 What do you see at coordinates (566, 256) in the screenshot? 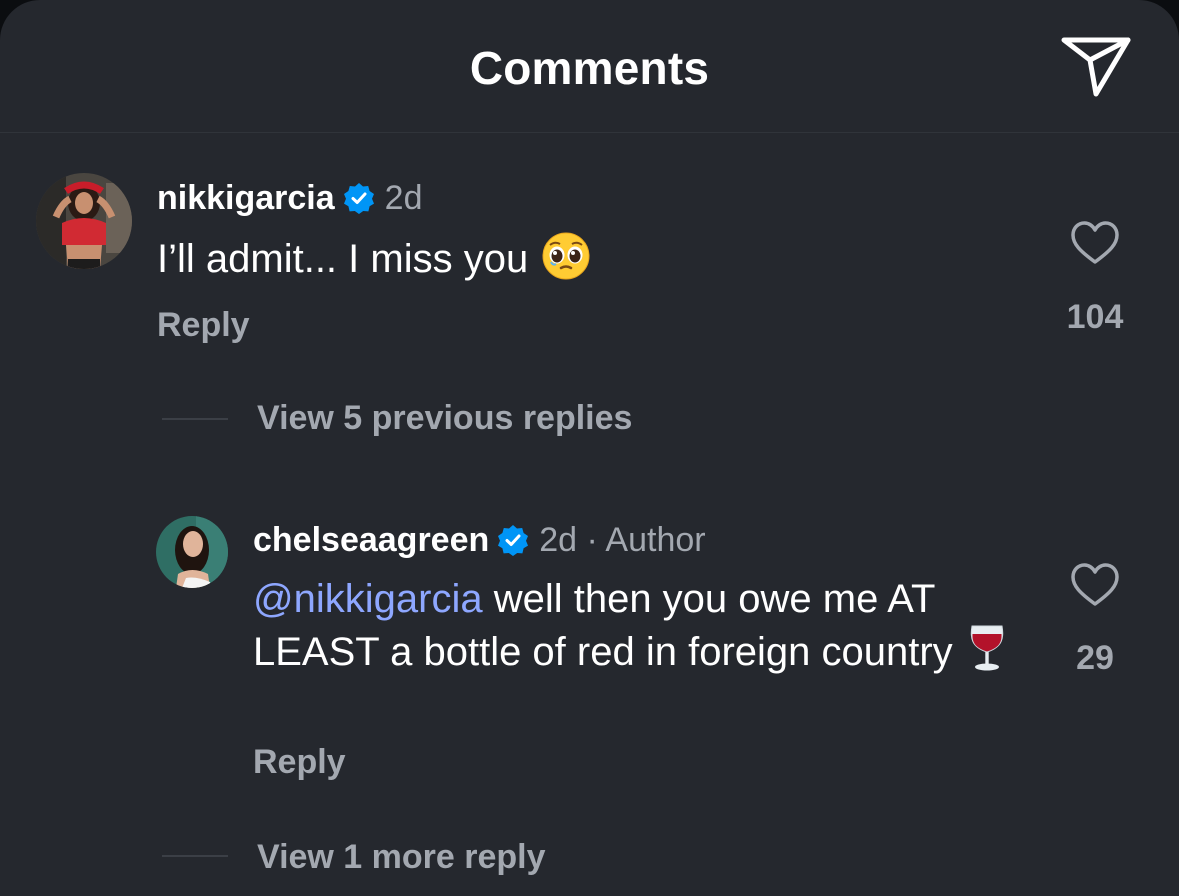
I see `pleading-face-emoji-icon` at bounding box center [566, 256].